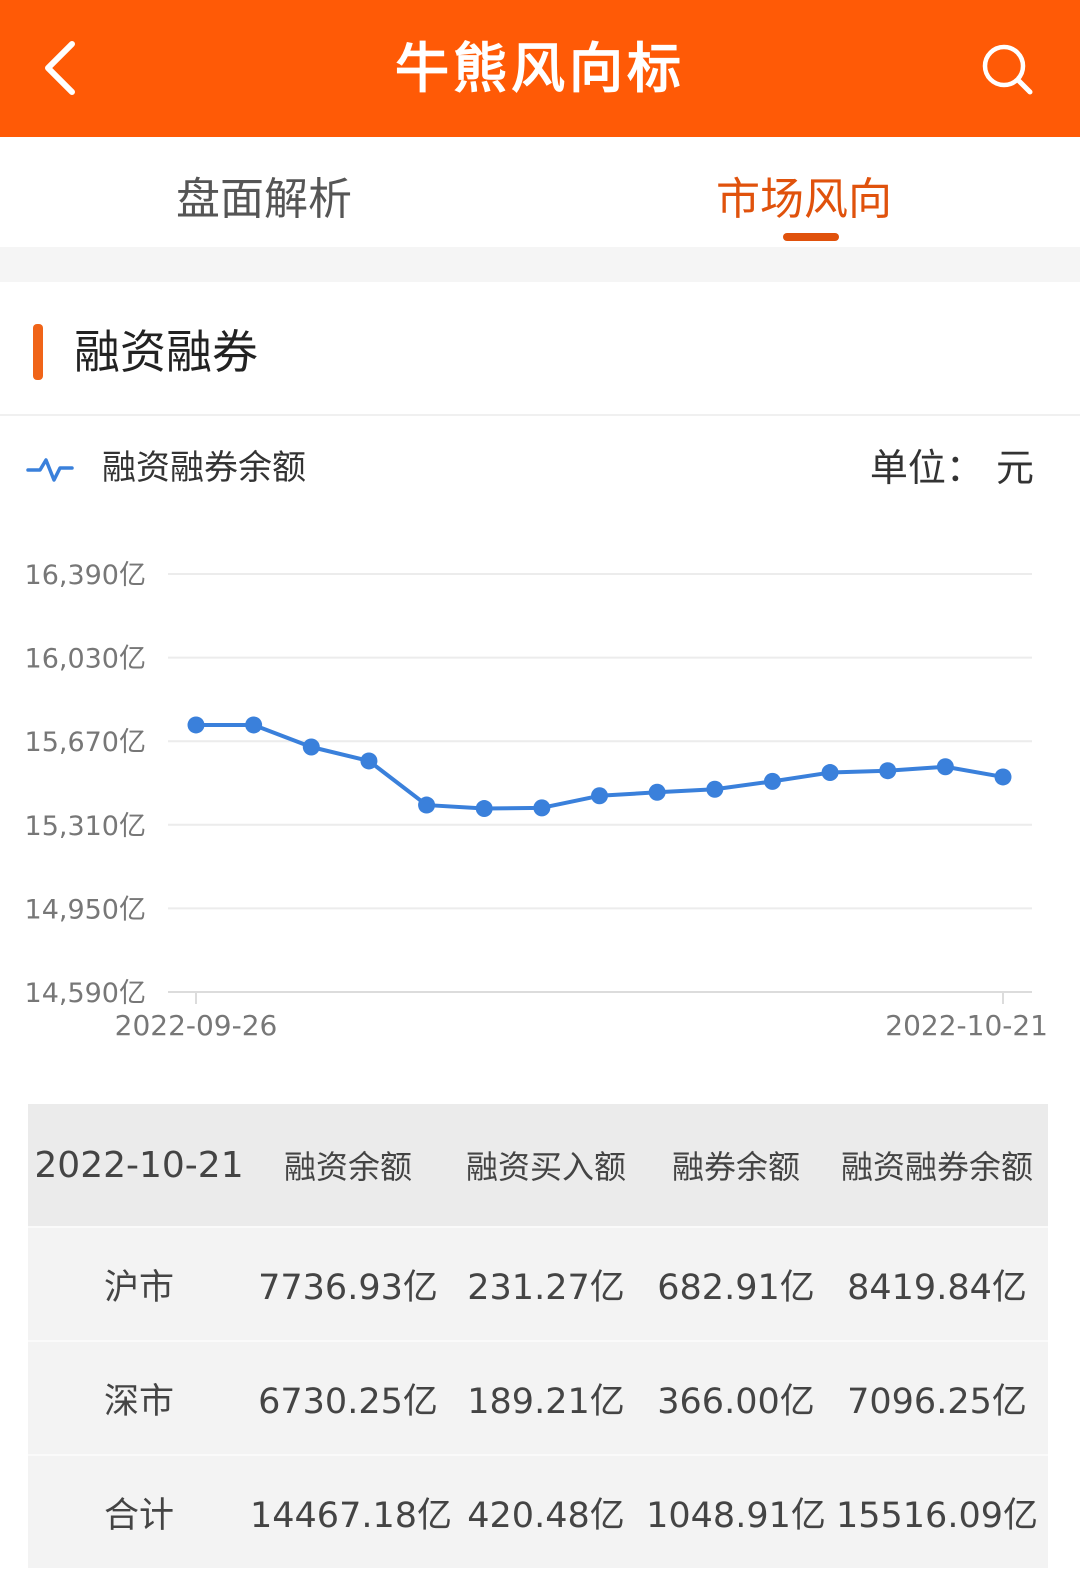  I want to click on table-header-cell: 融资余额, so click(347, 1167).